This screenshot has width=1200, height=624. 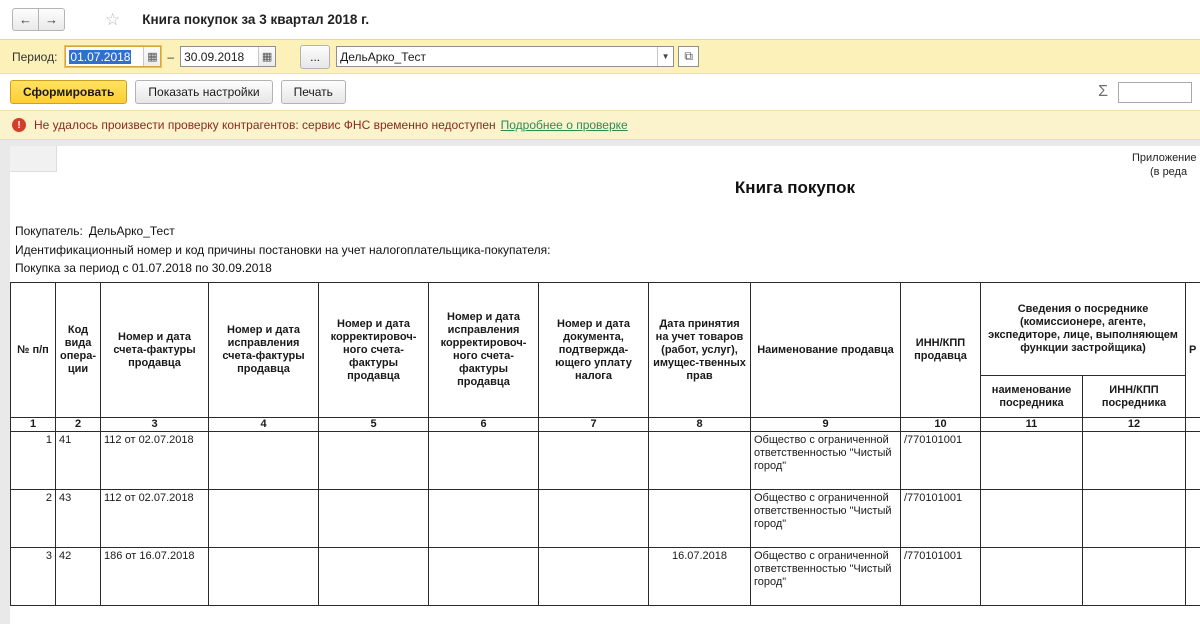 I want to click on cell-accept-date: 16.07.2018, so click(x=699, y=576).